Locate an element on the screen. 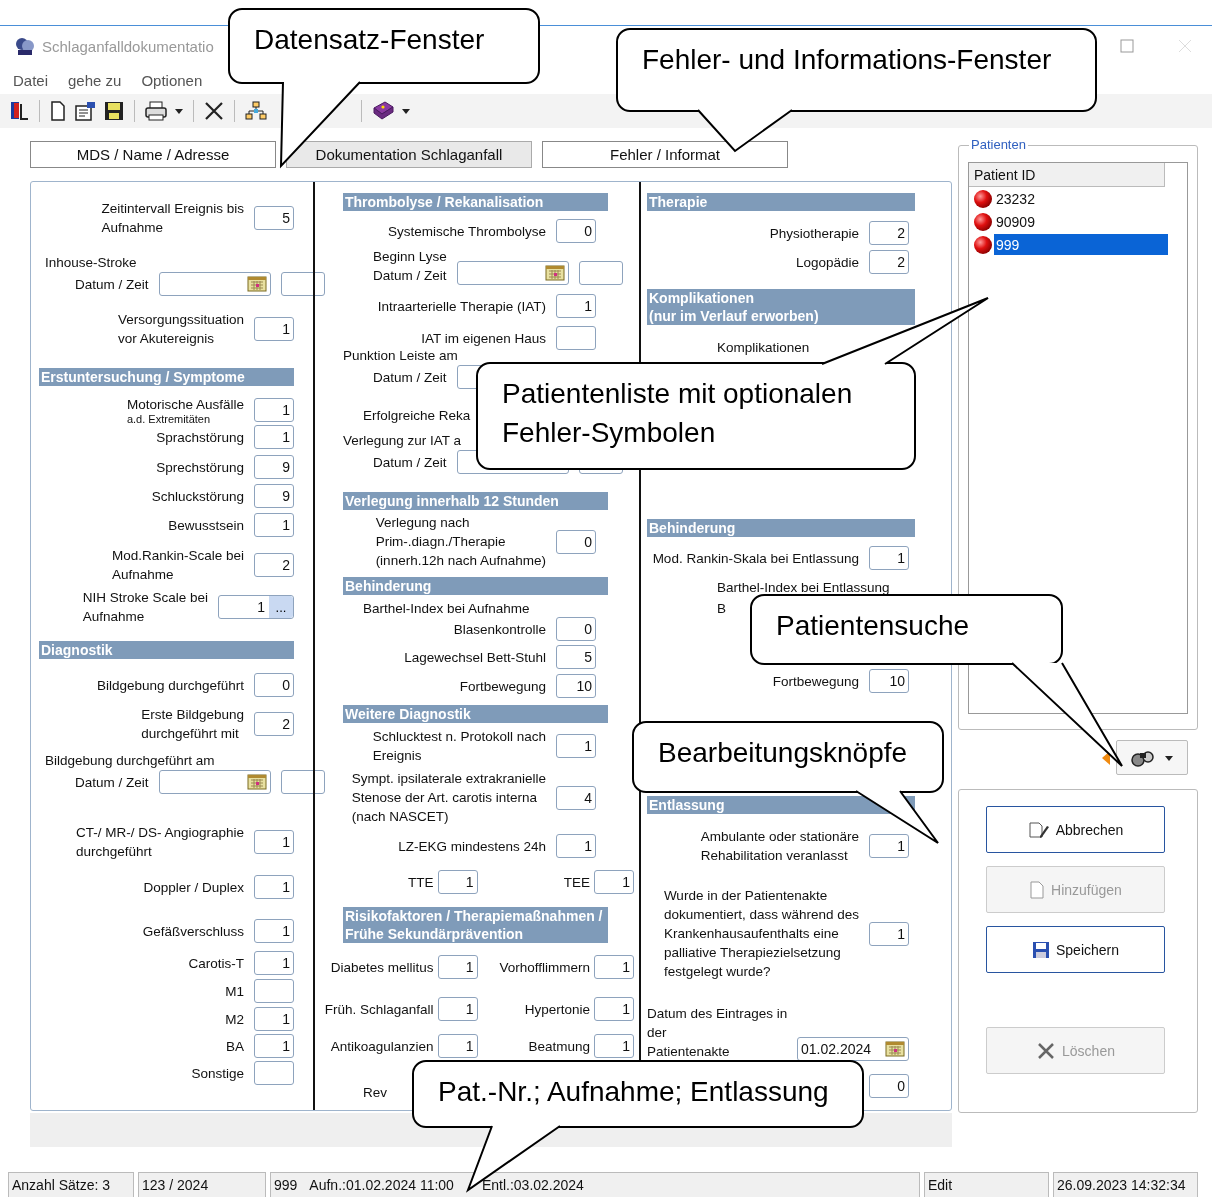 The image size is (1212, 1197). date-field: 01.02.2024 is located at coordinates (853, 1049).